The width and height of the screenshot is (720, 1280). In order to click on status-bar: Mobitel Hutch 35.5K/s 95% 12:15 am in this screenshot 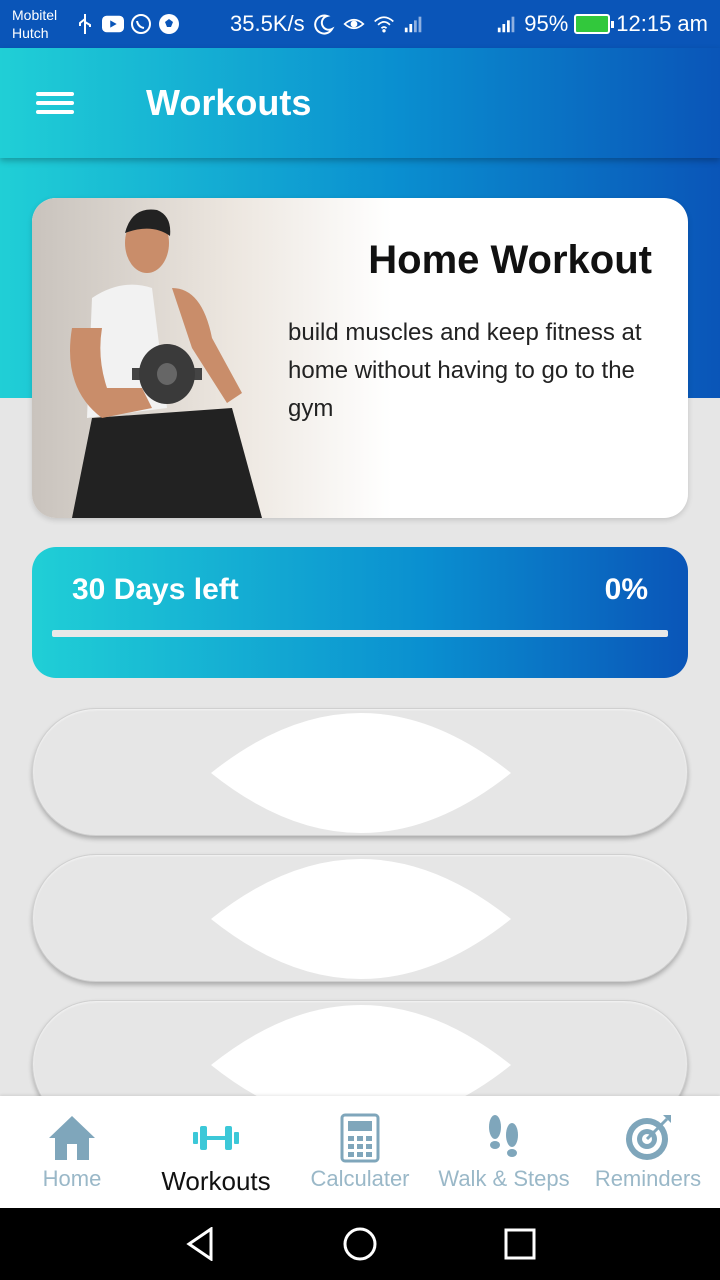, I will do `click(360, 24)`.